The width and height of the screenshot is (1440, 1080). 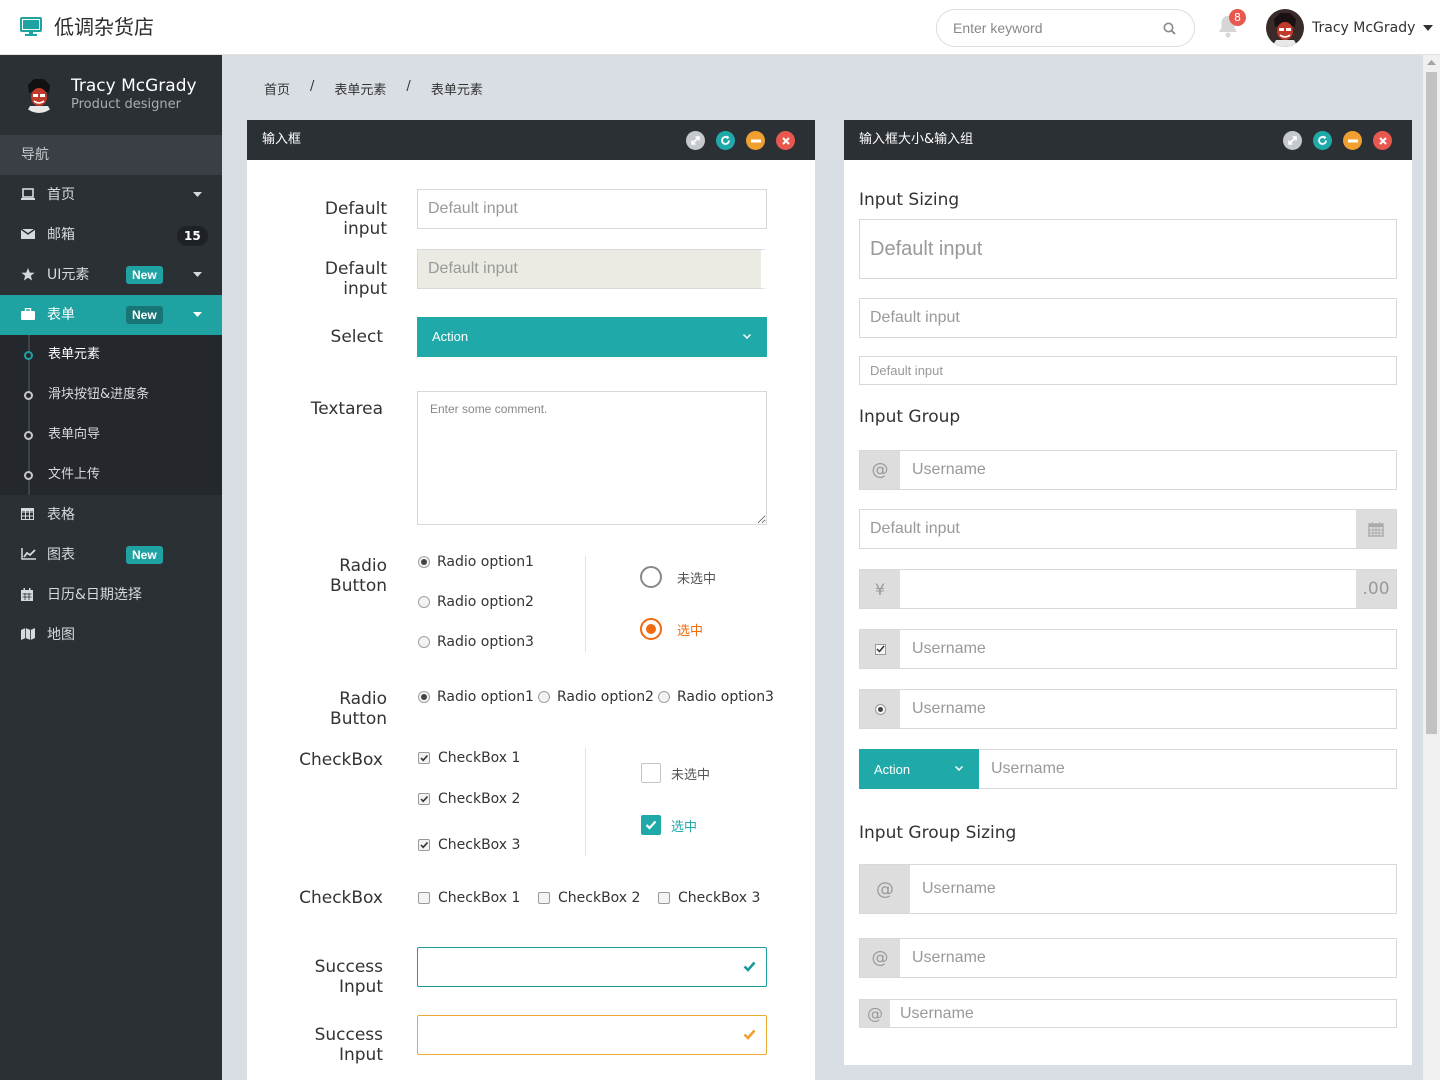 I want to click on forms-submenu: 表单元素 滑块按钮&进度条 表单向导 文件上传, so click(x=111, y=415).